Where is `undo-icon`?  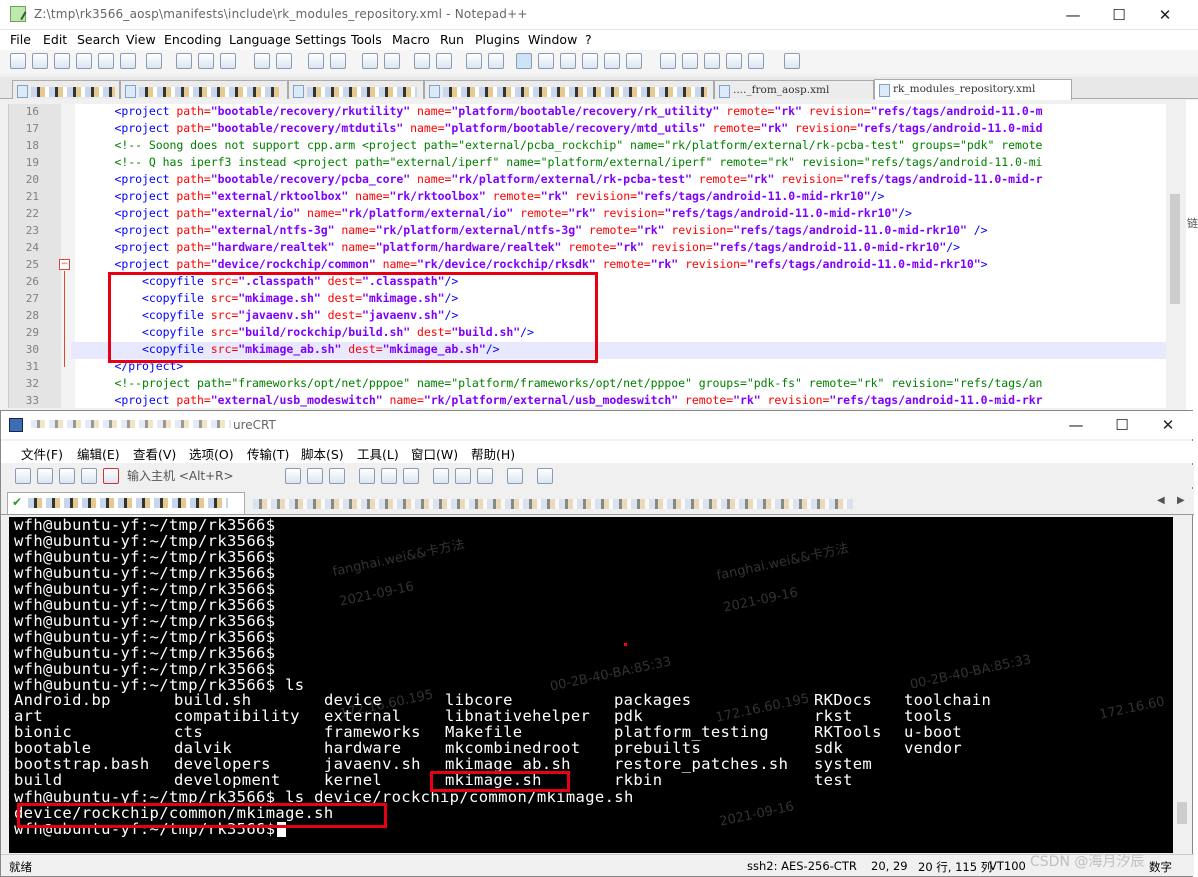
undo-icon is located at coordinates (262, 61).